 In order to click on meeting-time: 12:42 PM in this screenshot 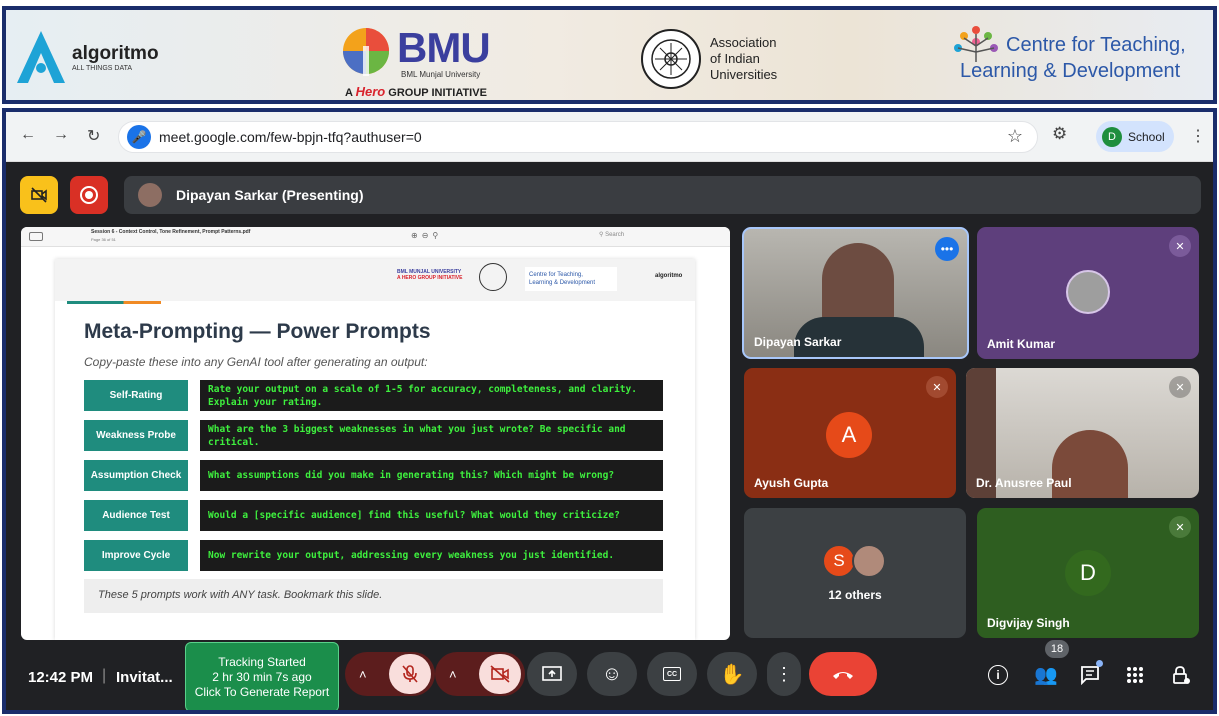, I will do `click(61, 677)`.